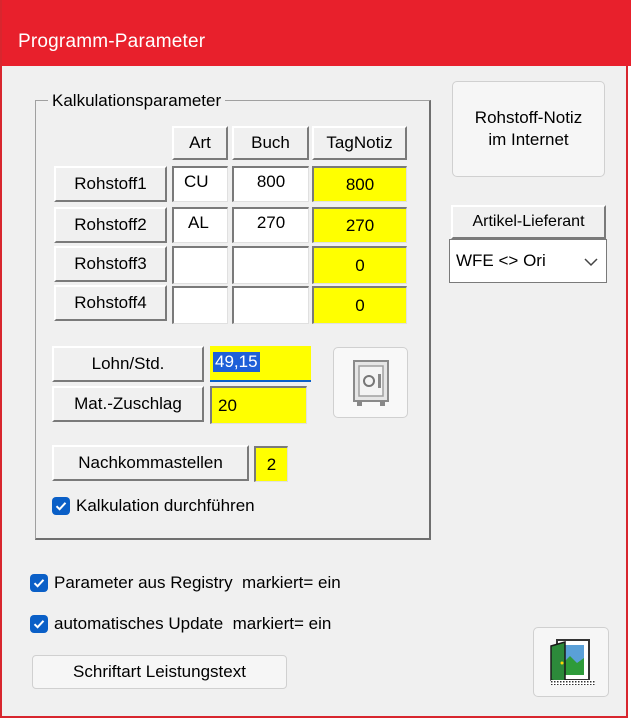 The width and height of the screenshot is (631, 720). What do you see at coordinates (591, 262) in the screenshot?
I see `chevron-down-icon` at bounding box center [591, 262].